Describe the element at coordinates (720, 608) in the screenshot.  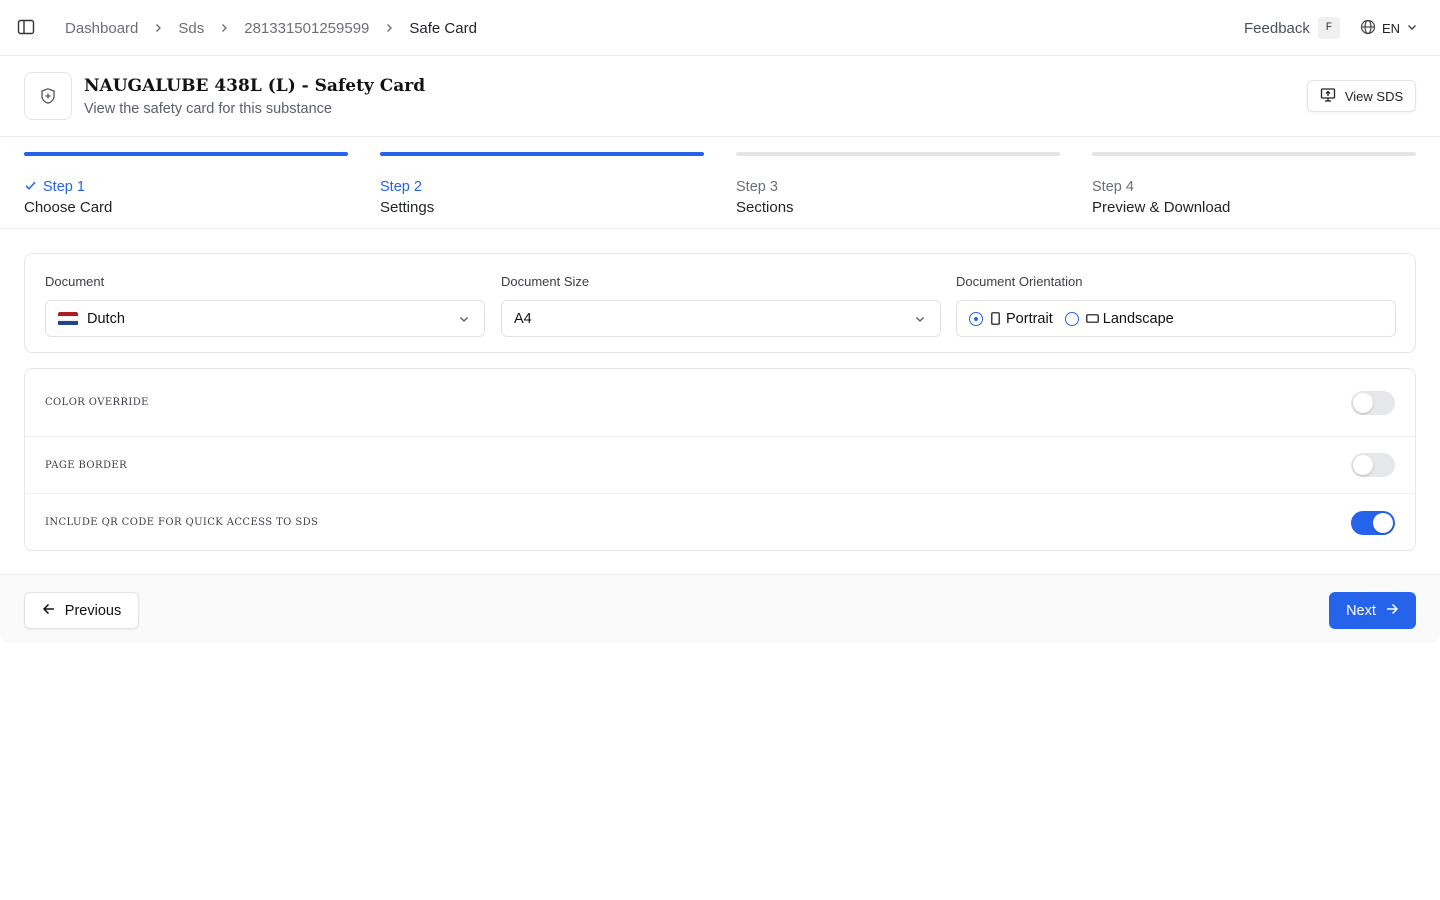
I see `wizard-footer: Previous Next` at that location.